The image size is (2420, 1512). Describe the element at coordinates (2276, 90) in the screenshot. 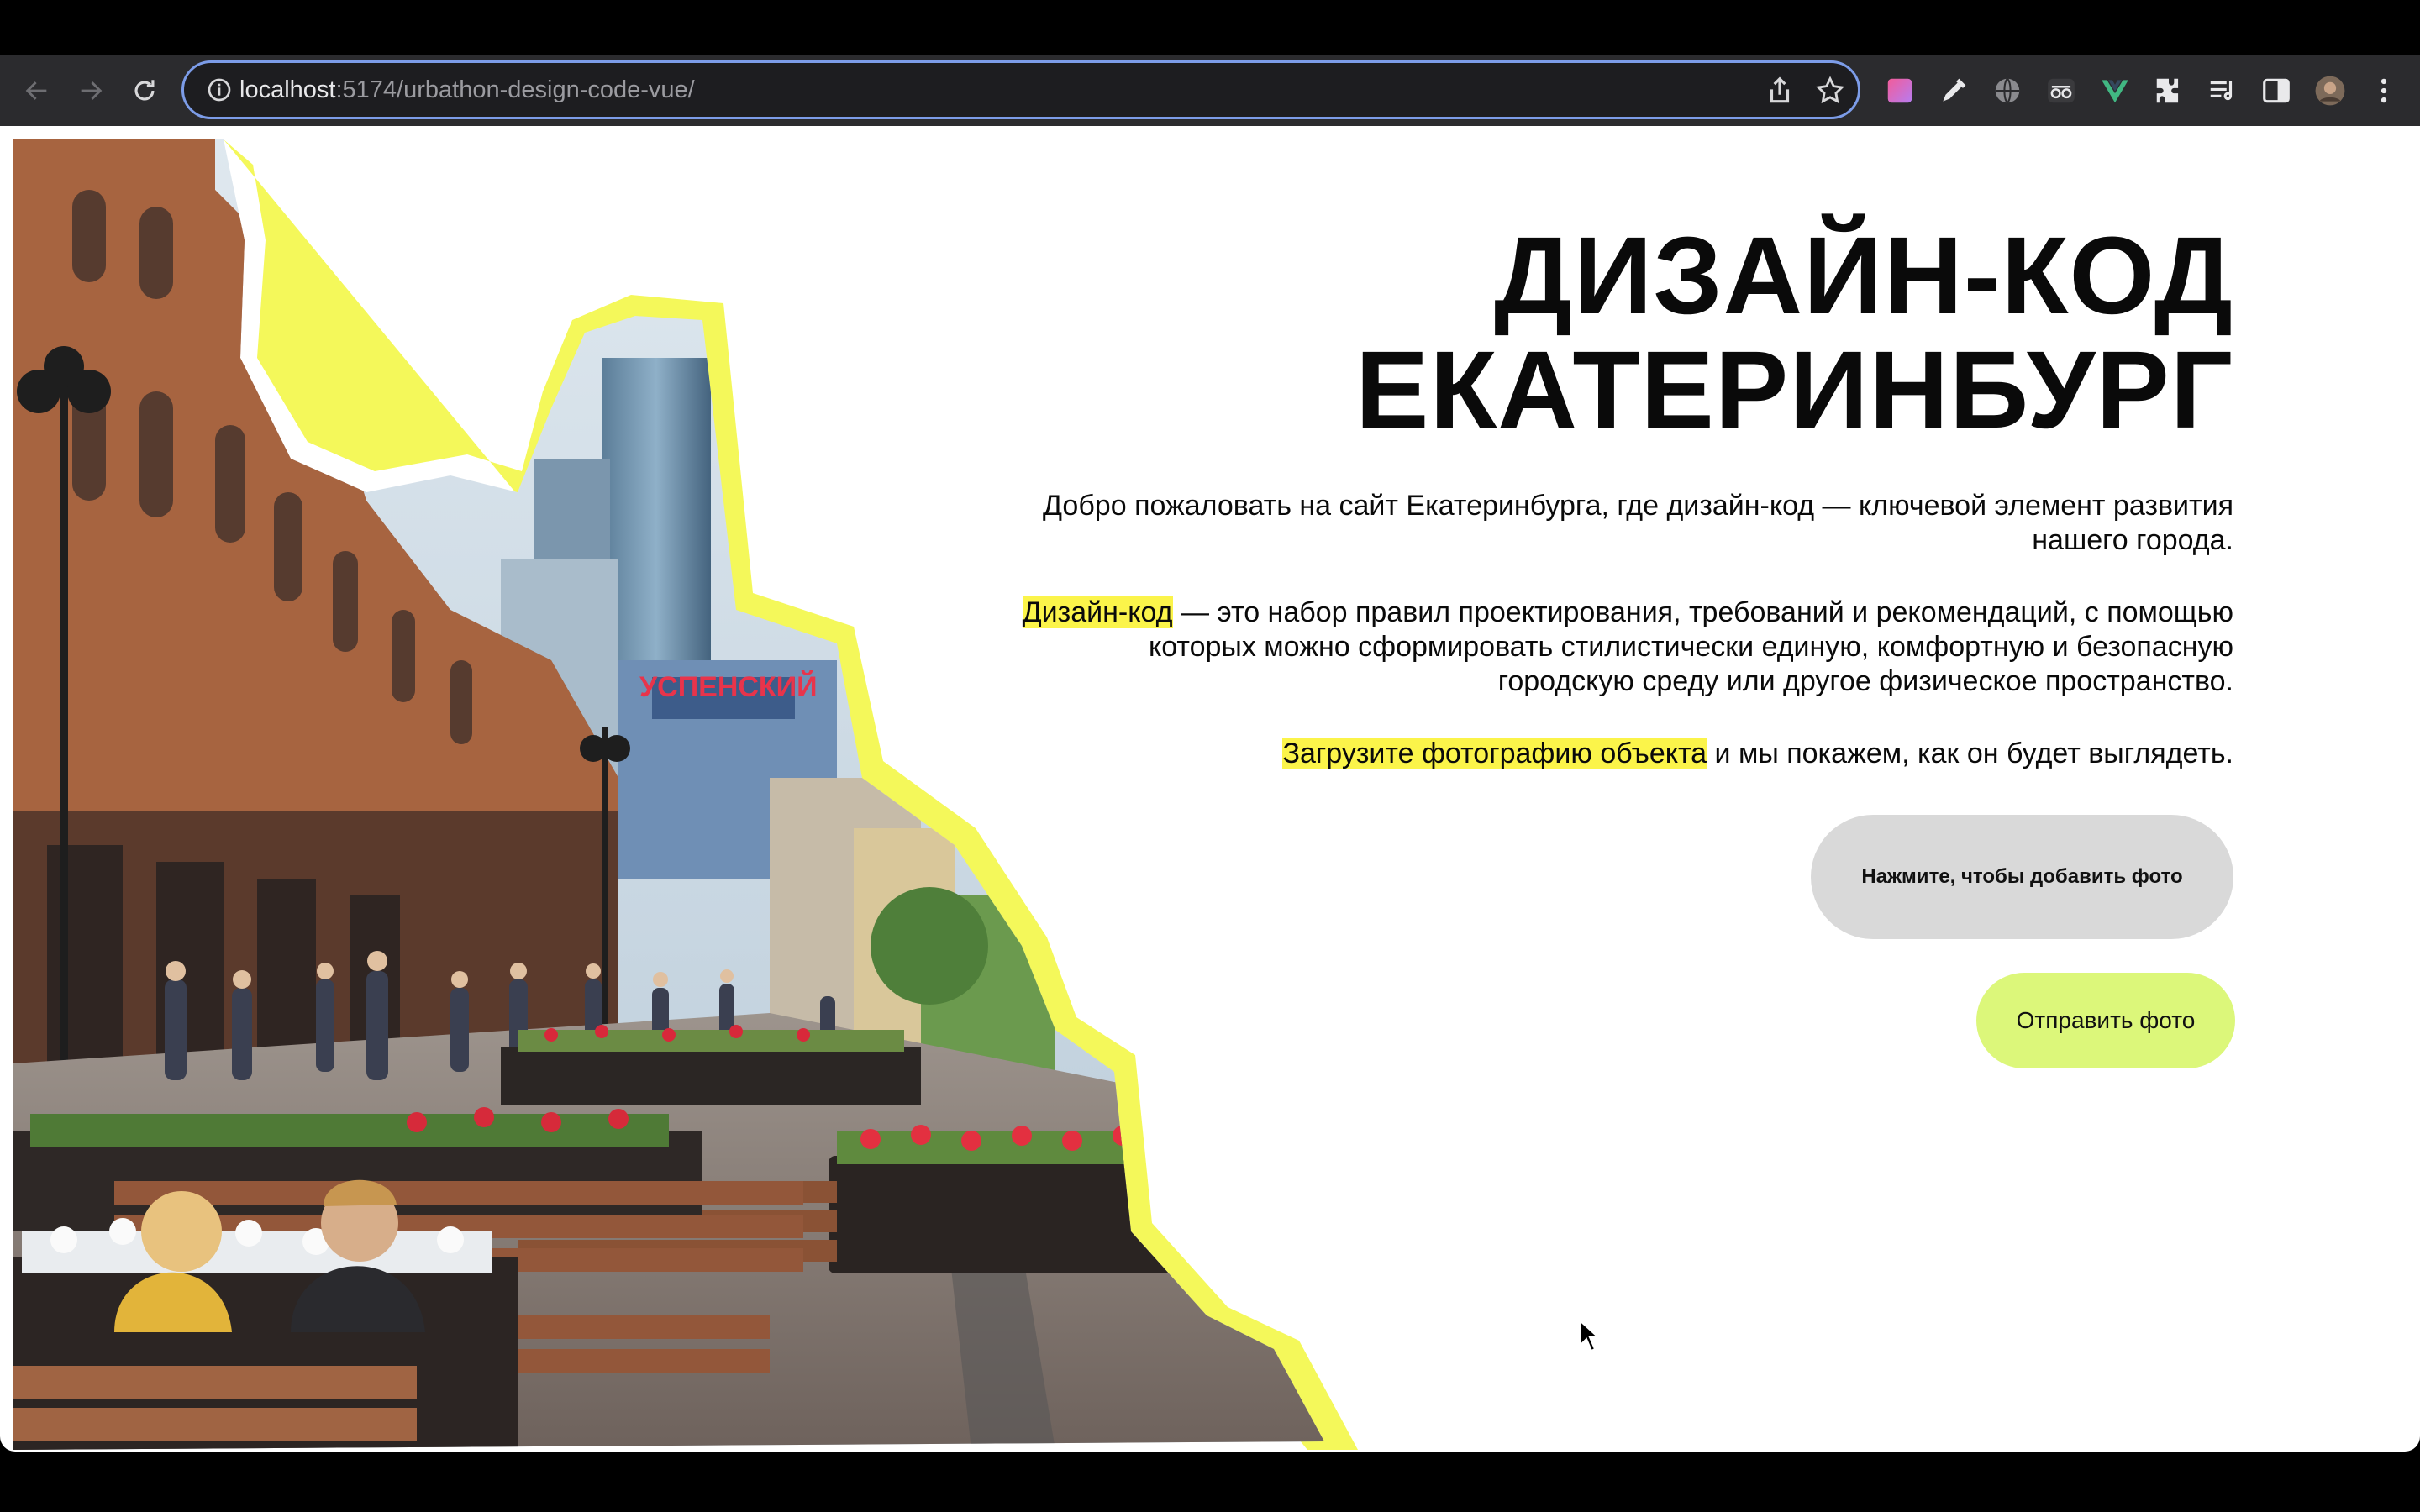

I see `side-panel-icon` at that location.